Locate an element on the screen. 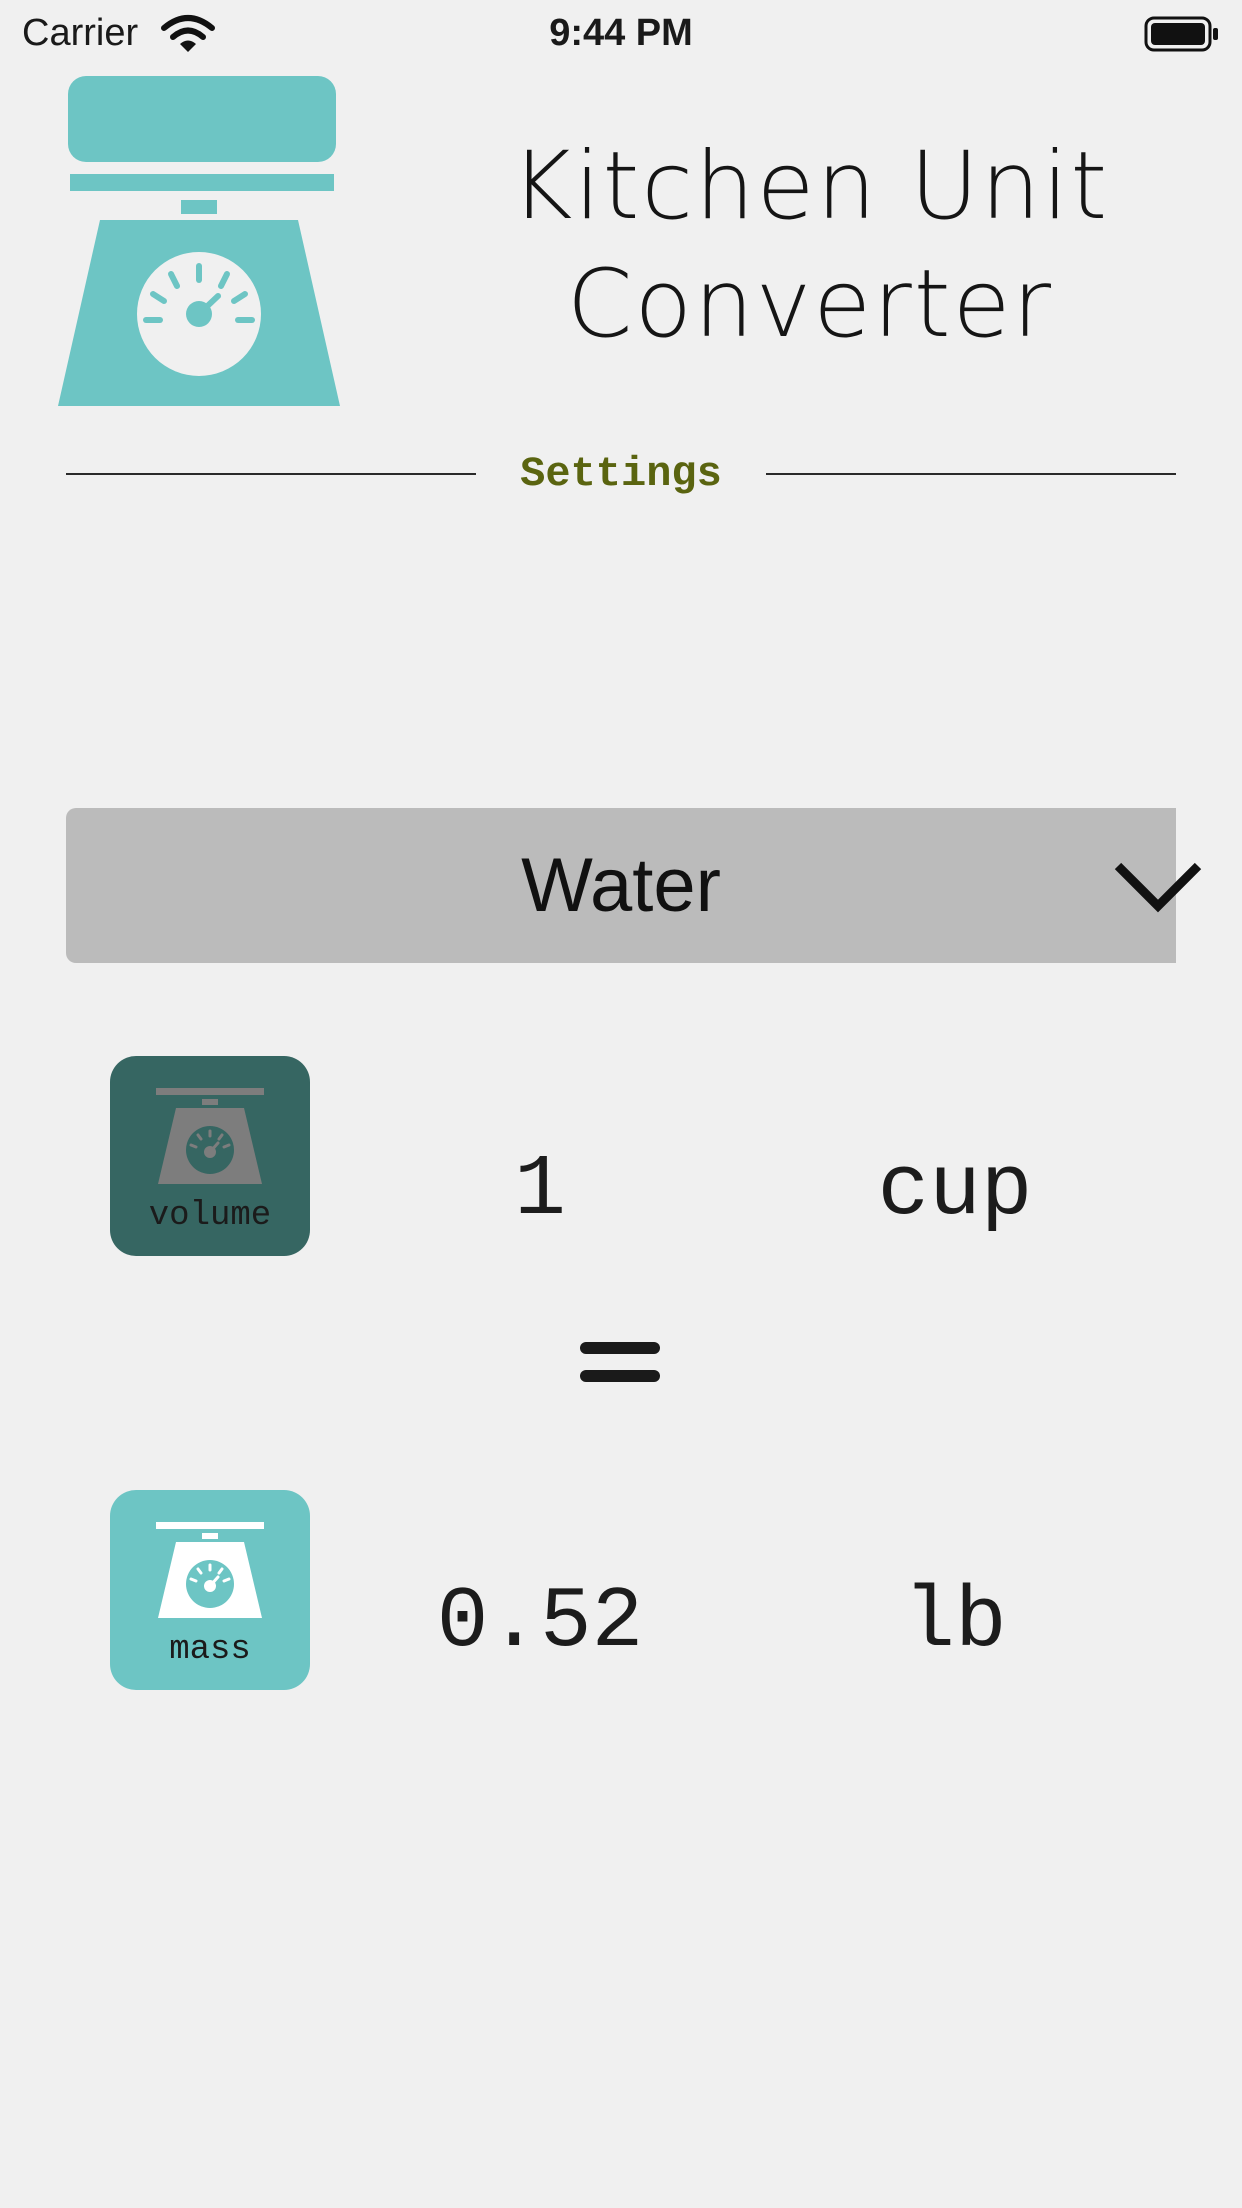  carrier-label: Carrier is located at coordinates (80, 33).